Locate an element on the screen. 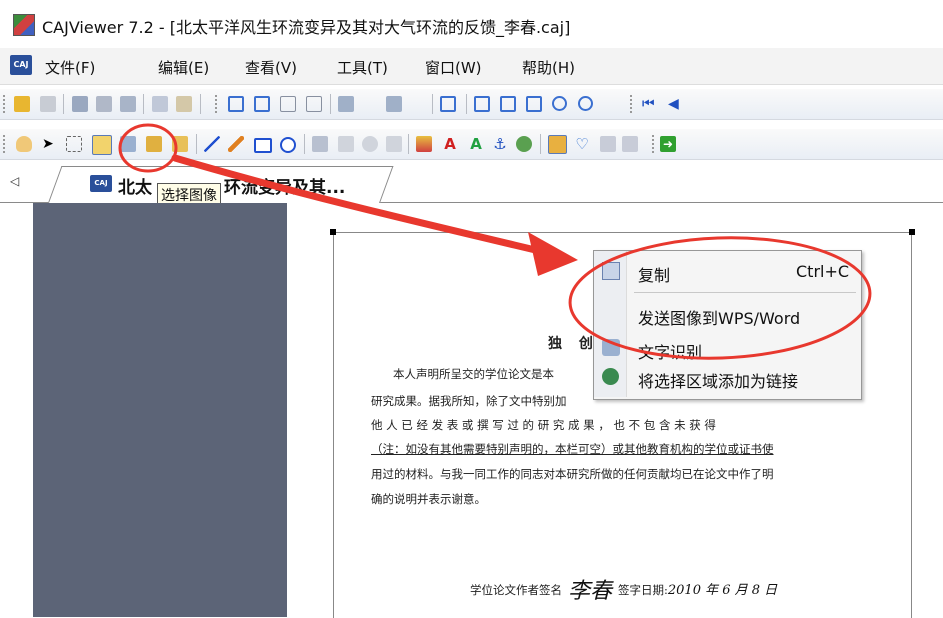 This screenshot has width=943, height=618. link-icon is located at coordinates (610, 376).